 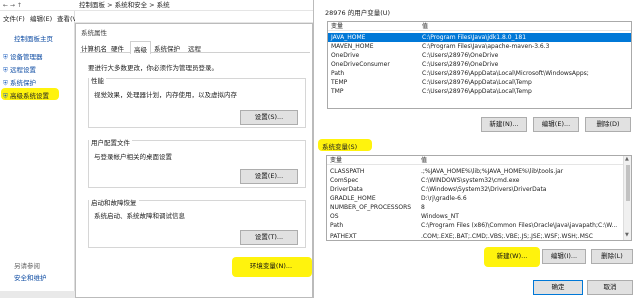 I want to click on address-bar: ← → ↑, so click(x=37, y=5).